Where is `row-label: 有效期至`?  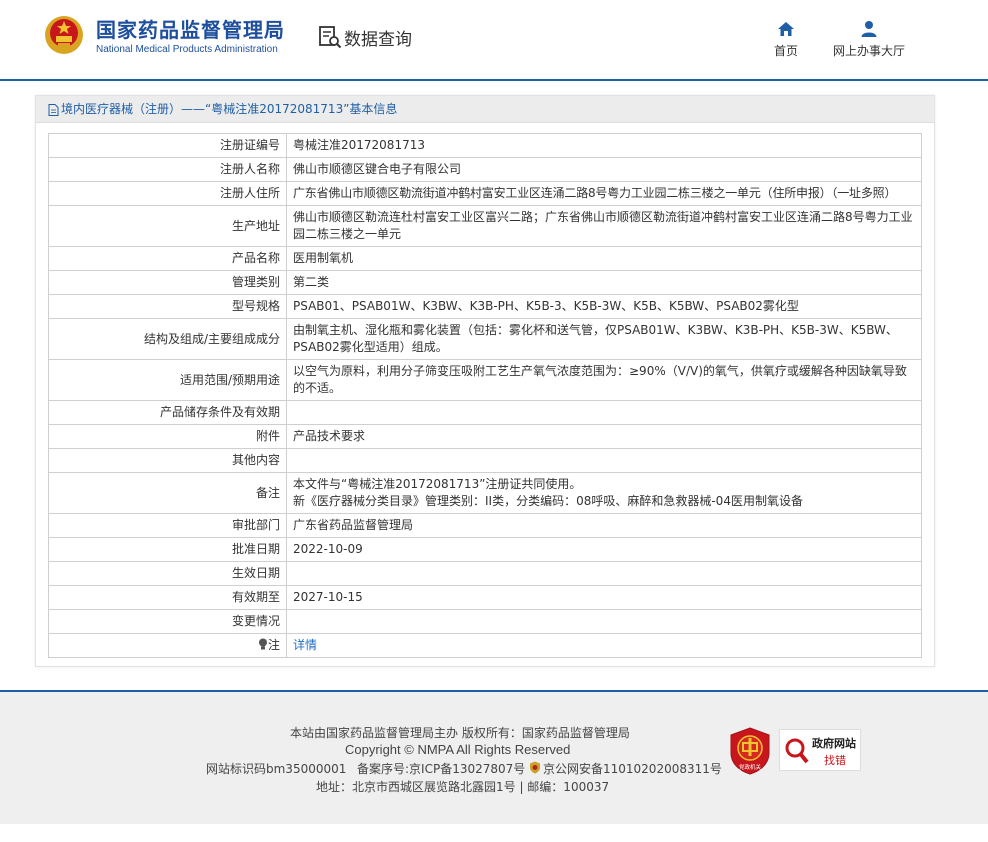
row-label: 有效期至 is located at coordinates (167, 597).